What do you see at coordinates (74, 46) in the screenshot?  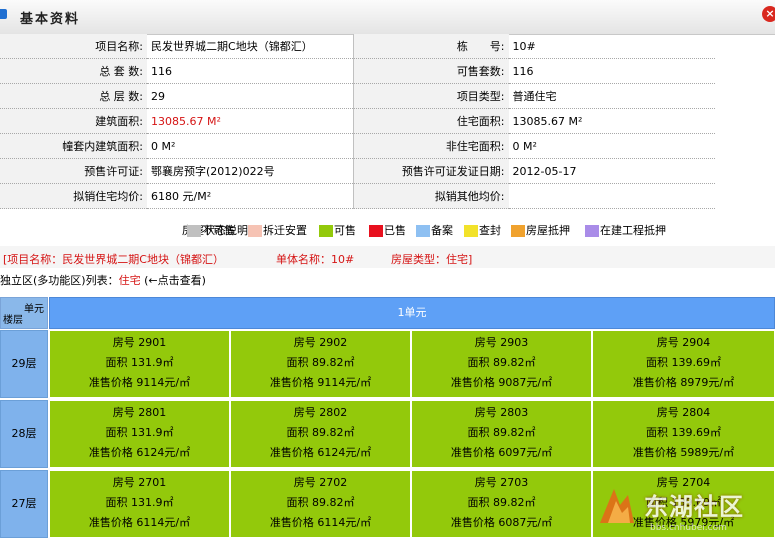 I see `info-label: 项目名称:` at bounding box center [74, 46].